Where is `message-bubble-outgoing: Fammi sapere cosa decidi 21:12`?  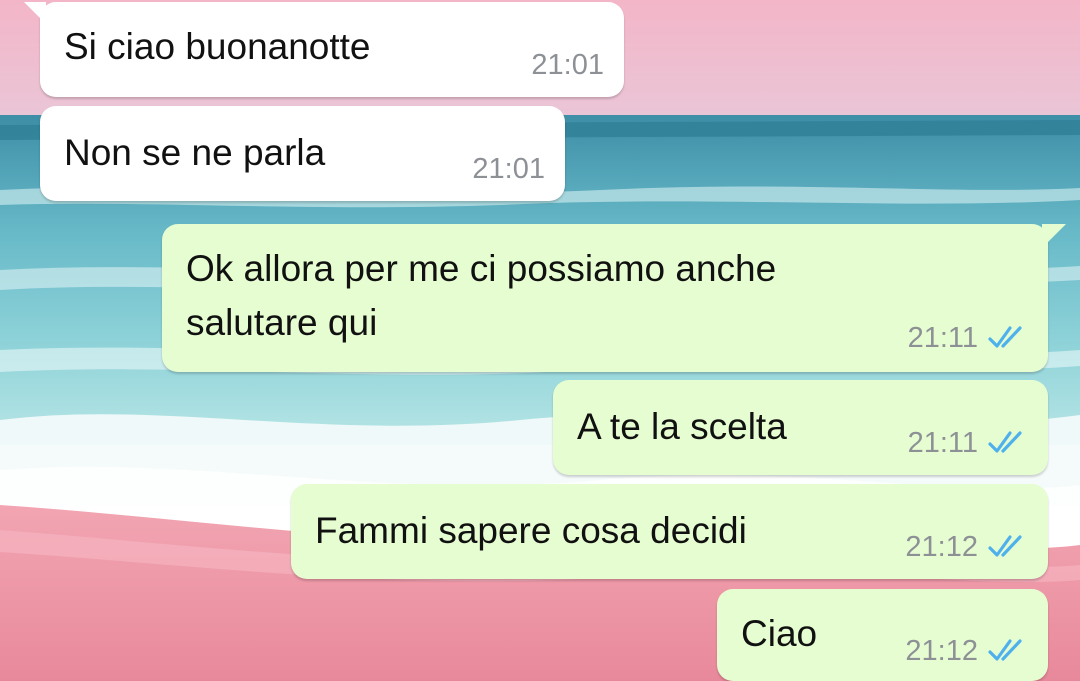 message-bubble-outgoing: Fammi sapere cosa decidi 21:12 is located at coordinates (669, 531).